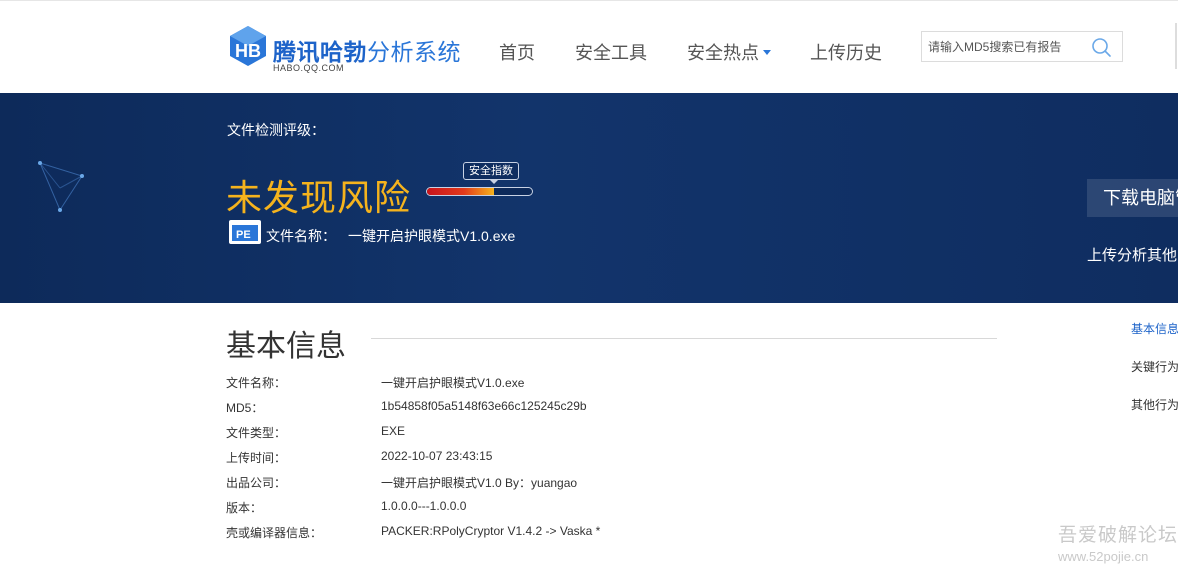 The width and height of the screenshot is (1178, 567). I want to click on detection-rating-label: 文件检测评级：, so click(276, 130).